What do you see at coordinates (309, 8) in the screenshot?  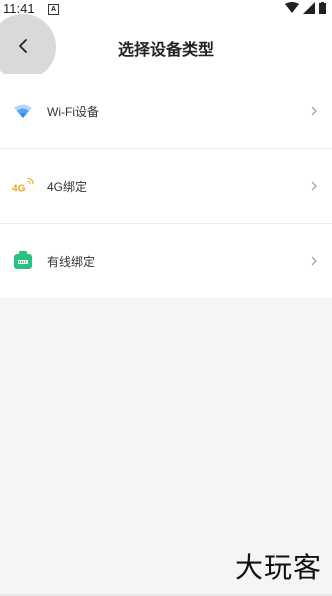 I see `cell-signal-icon` at bounding box center [309, 8].